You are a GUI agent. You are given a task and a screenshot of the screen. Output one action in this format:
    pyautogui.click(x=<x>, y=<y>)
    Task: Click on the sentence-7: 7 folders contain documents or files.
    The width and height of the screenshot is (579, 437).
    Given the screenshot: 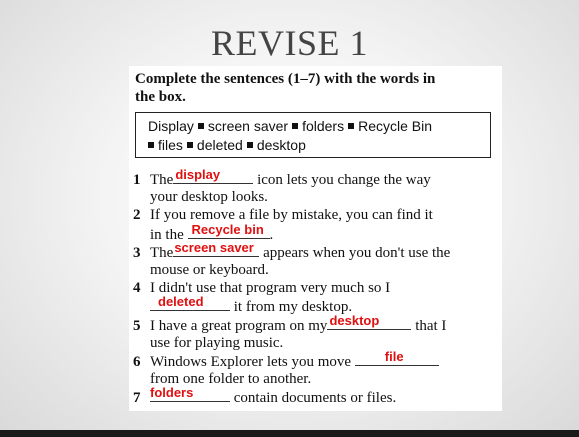 What is the action you would take?
    pyautogui.click(x=265, y=396)
    